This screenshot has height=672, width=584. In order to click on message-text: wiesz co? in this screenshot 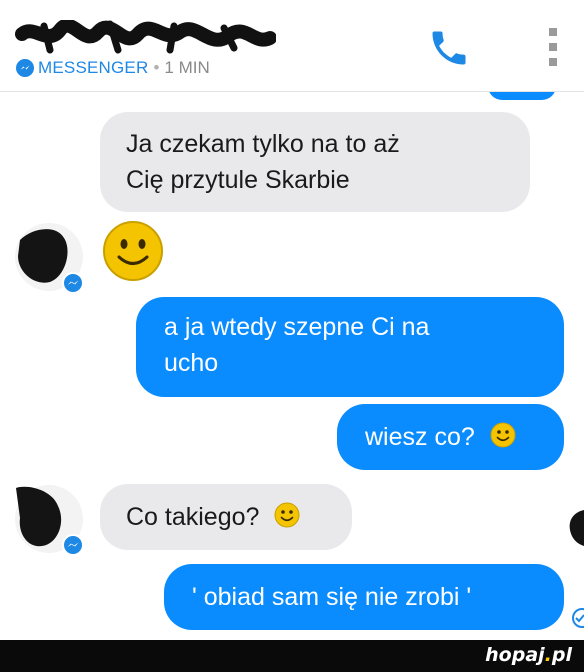, I will do `click(420, 437)`.